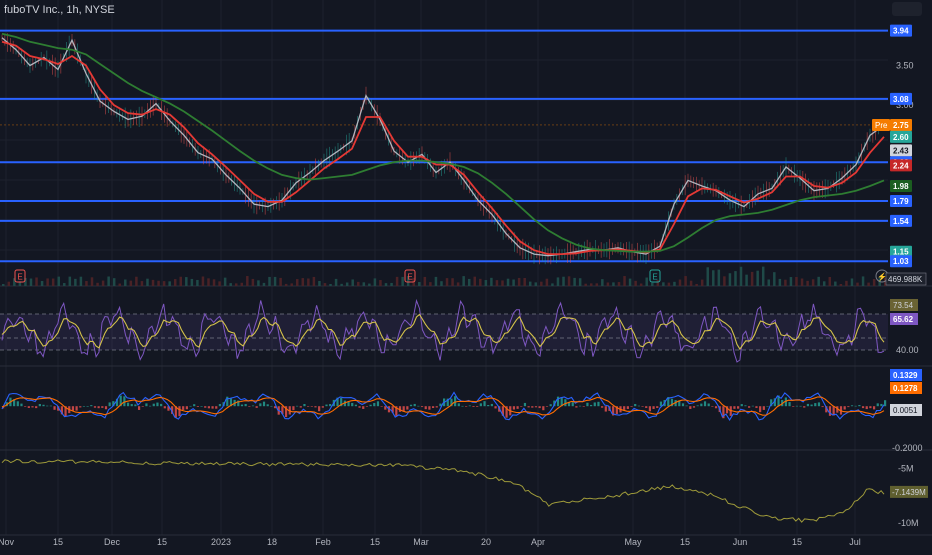  I want to click on obv-axis-tick: -5M, so click(906, 468).